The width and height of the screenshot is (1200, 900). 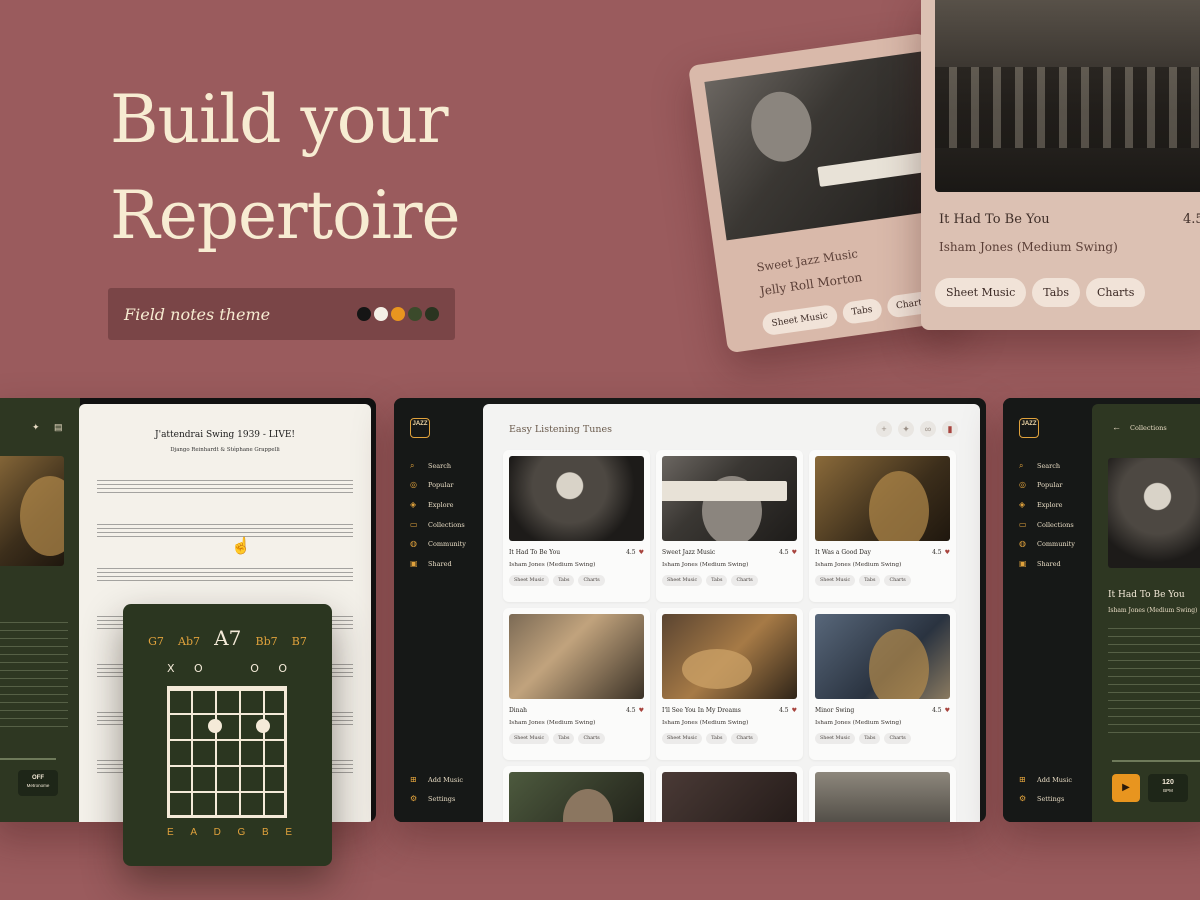 What do you see at coordinates (928, 429) in the screenshot?
I see `link-icon: ∞` at bounding box center [928, 429].